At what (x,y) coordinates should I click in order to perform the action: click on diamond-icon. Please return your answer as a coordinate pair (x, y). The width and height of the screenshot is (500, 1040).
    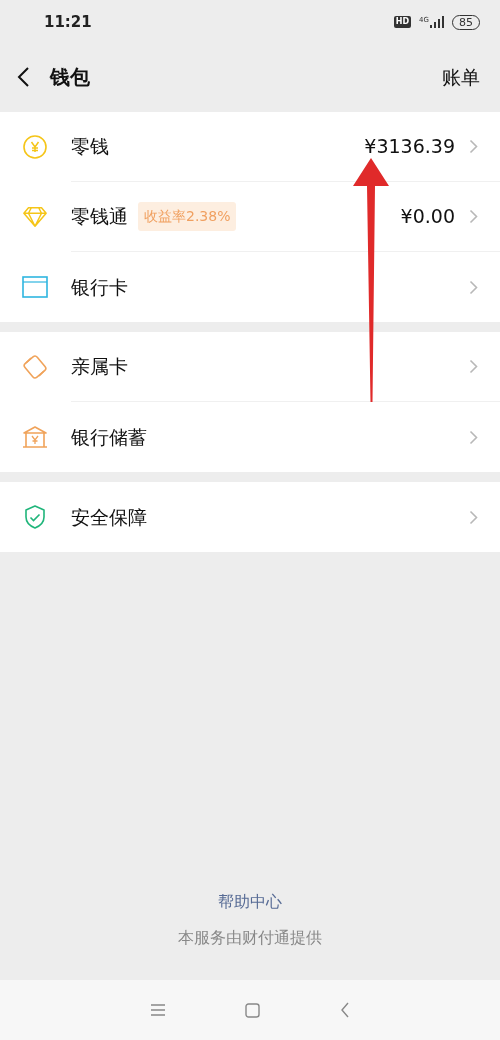
    Looking at the image, I should click on (35, 217).